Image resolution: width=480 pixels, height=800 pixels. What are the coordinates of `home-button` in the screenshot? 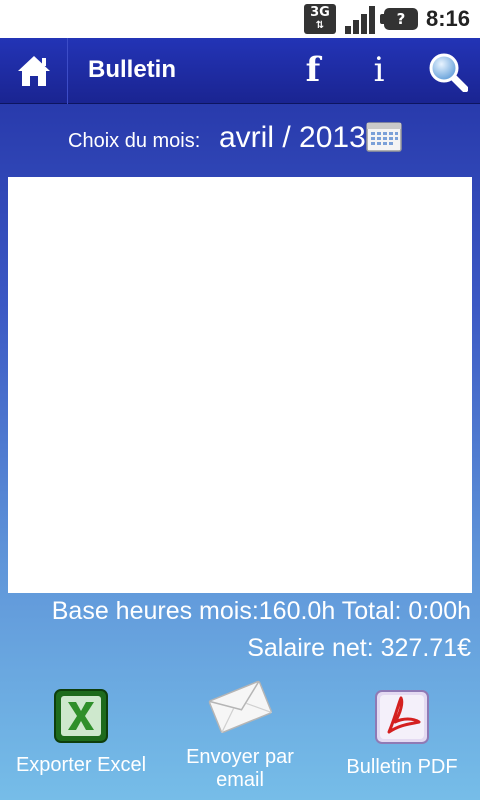 It's located at (34, 71).